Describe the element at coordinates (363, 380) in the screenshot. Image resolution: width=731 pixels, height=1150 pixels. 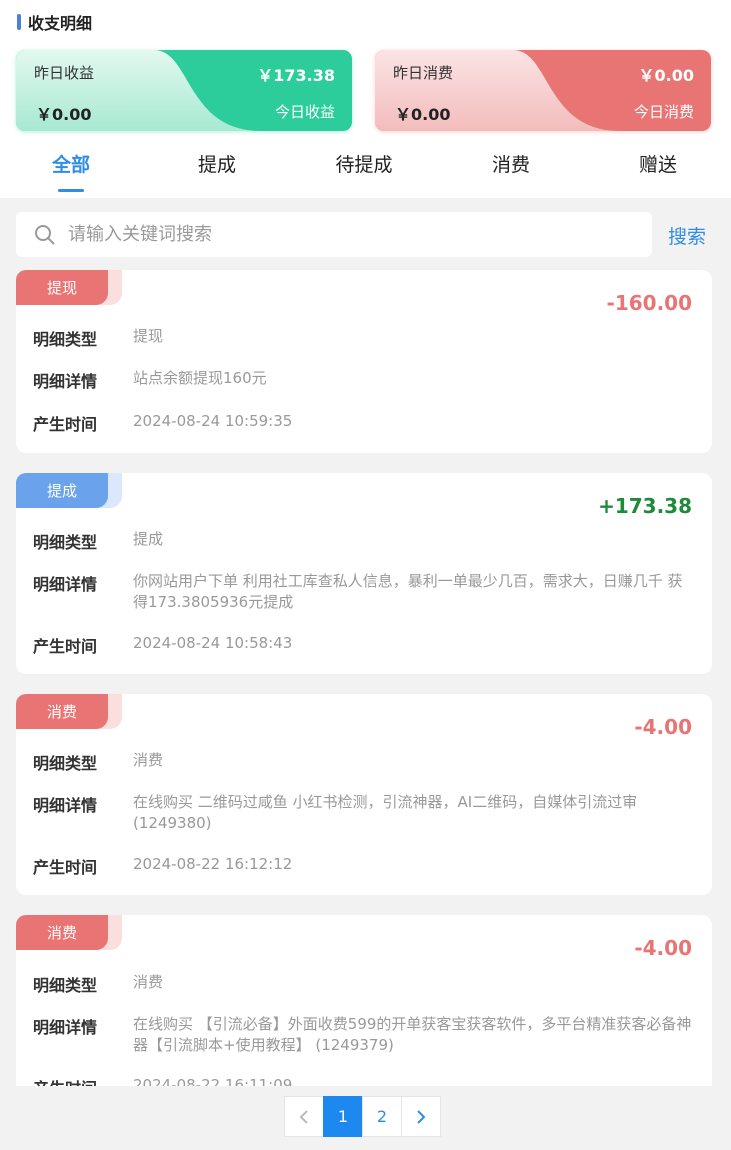
I see `record-detail-row: 明细详情 站点余额提现160元` at that location.